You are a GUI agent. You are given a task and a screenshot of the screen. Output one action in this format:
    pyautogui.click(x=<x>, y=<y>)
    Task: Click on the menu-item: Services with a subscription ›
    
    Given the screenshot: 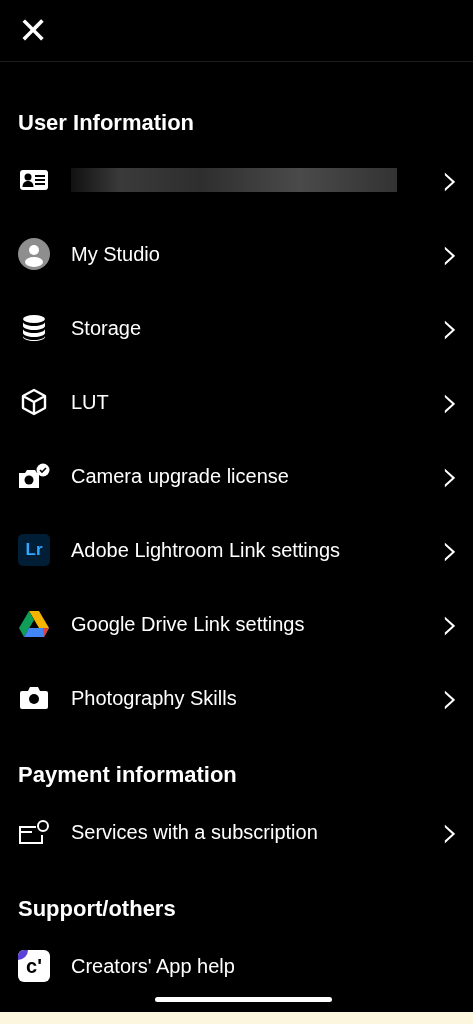 What is the action you would take?
    pyautogui.click(x=236, y=832)
    